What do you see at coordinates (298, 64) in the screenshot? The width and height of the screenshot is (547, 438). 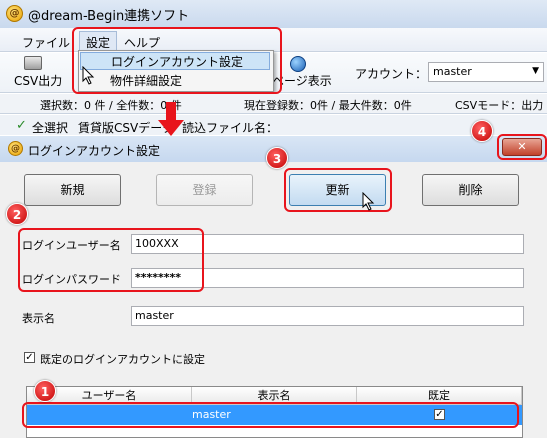 I see `globe-icon` at bounding box center [298, 64].